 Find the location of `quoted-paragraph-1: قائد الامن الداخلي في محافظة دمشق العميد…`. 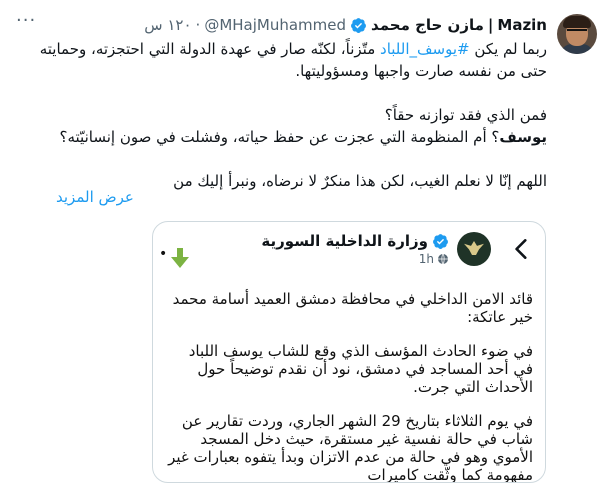

quoted-paragraph-1: قائد الامن الداخلي في محافظة دمشق العميد… is located at coordinates (352, 308).